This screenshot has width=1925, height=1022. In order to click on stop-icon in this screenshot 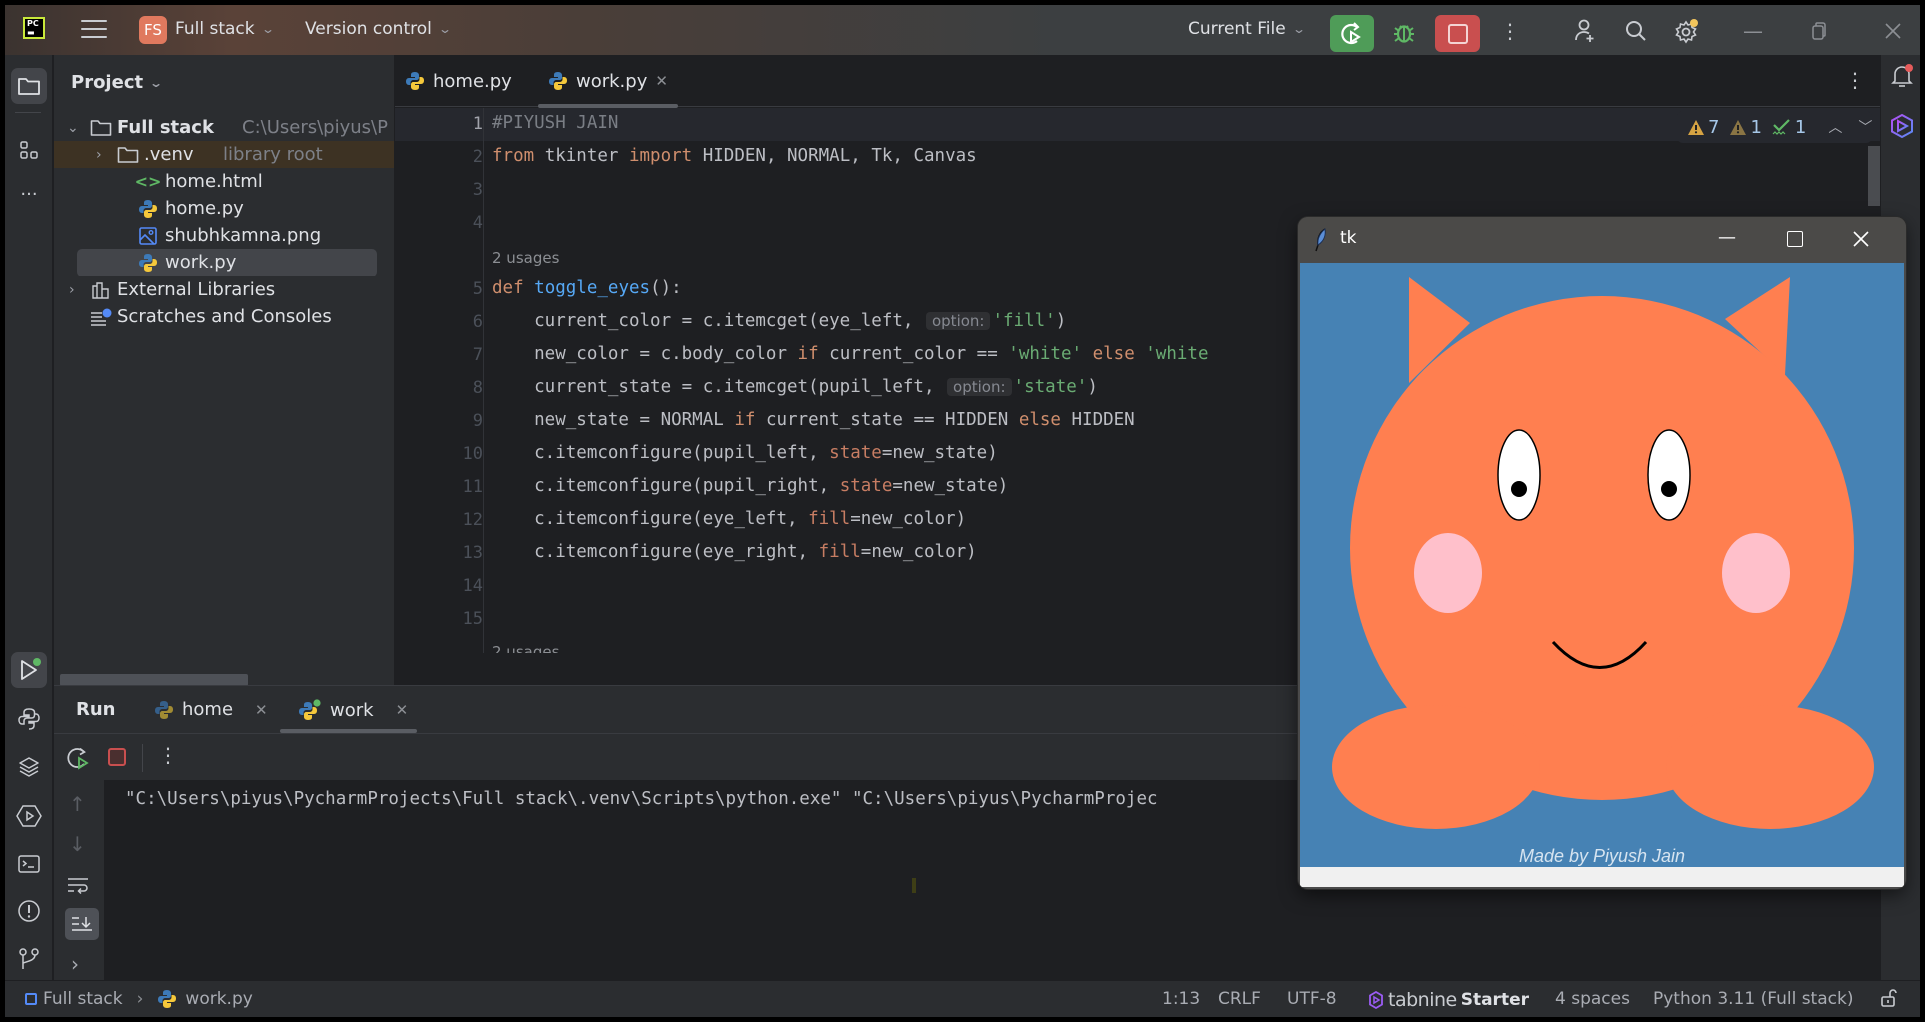, I will do `click(117, 757)`.